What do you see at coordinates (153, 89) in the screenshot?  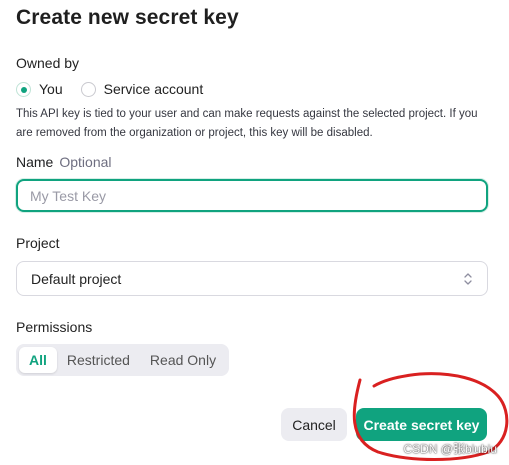 I see `radio-service-account-label: Service account` at bounding box center [153, 89].